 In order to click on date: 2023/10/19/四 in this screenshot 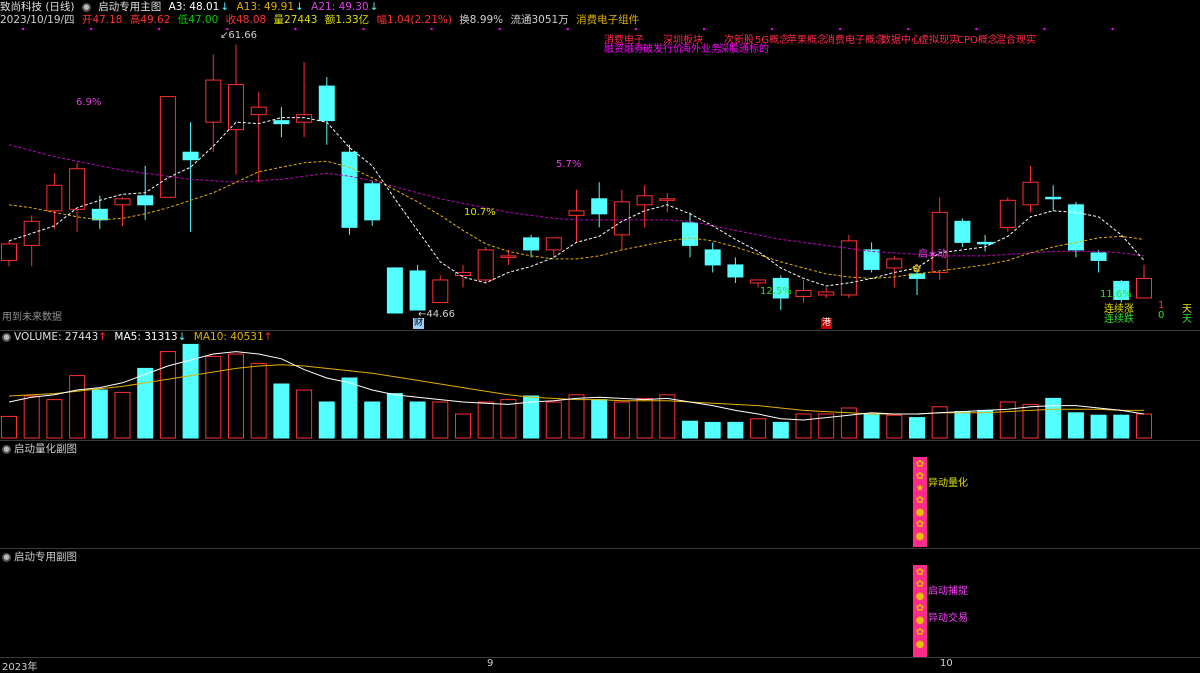, I will do `click(37, 20)`.